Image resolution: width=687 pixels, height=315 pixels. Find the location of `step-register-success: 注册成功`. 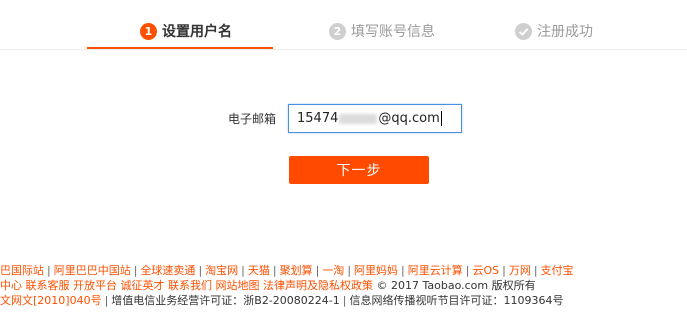

step-register-success: 注册成功 is located at coordinates (554, 31).